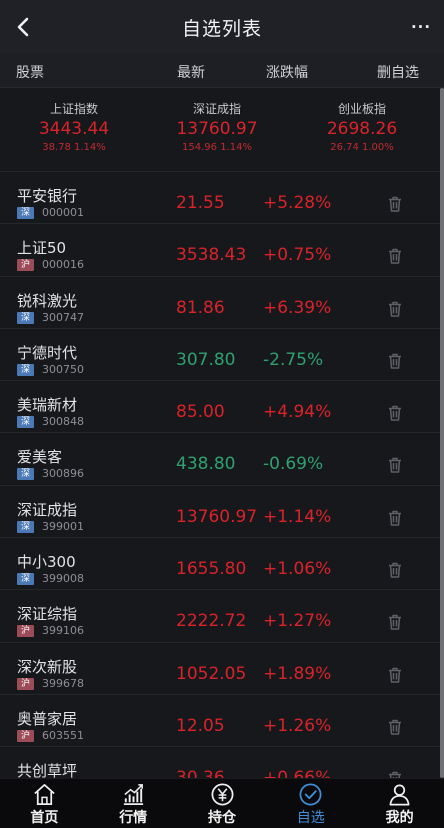 The height and width of the screenshot is (828, 444). Describe the element at coordinates (63, 735) in the screenshot. I see `stock-code: 603551` at that location.